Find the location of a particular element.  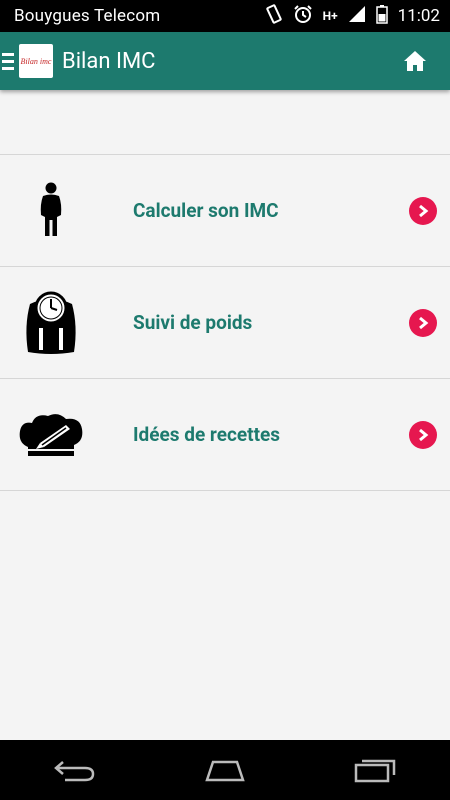

back-icon is located at coordinates (74, 771).